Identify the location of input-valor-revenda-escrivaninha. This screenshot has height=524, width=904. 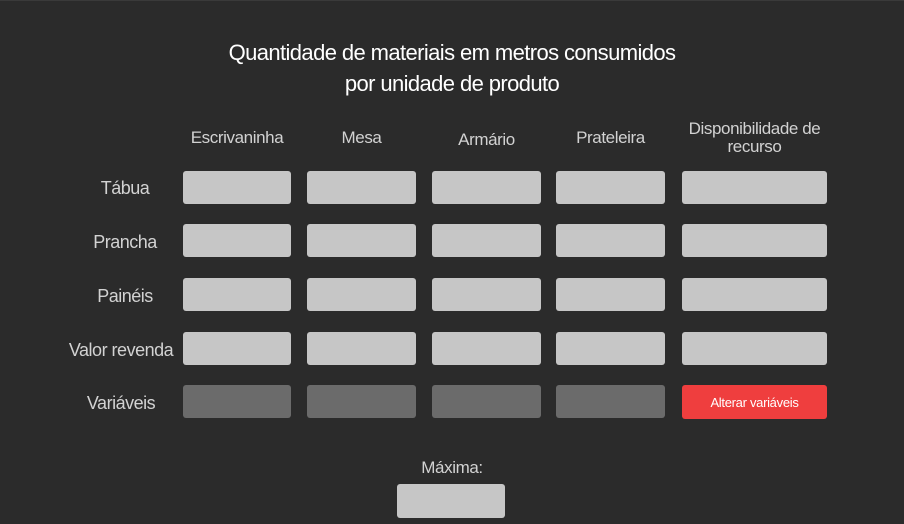
(237, 348).